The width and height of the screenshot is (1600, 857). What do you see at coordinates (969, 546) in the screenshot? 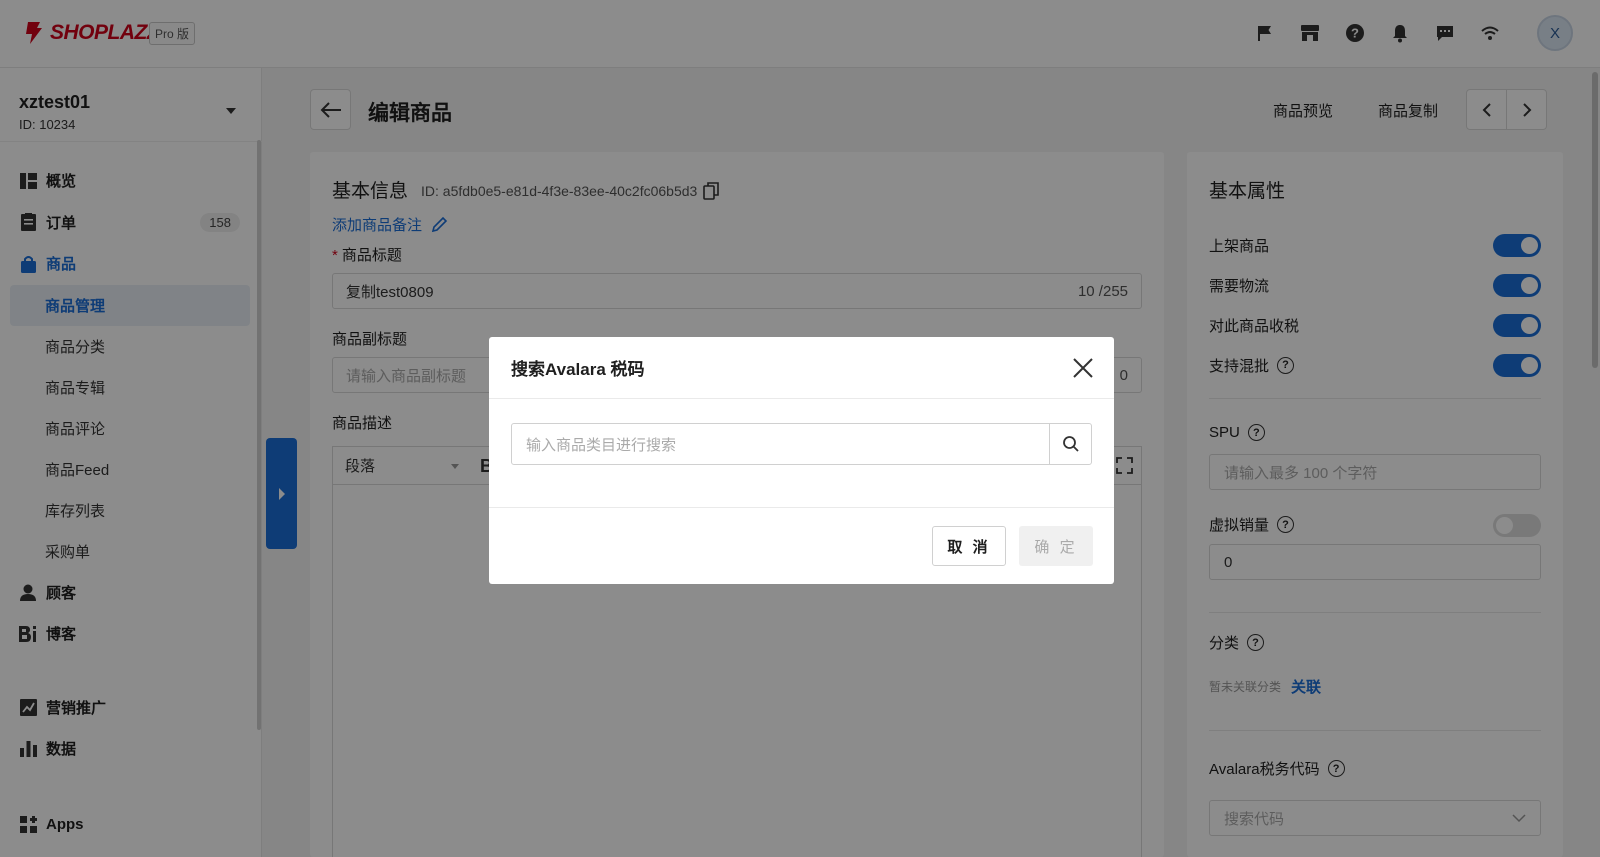
I see `cancel-button: 取 消` at bounding box center [969, 546].